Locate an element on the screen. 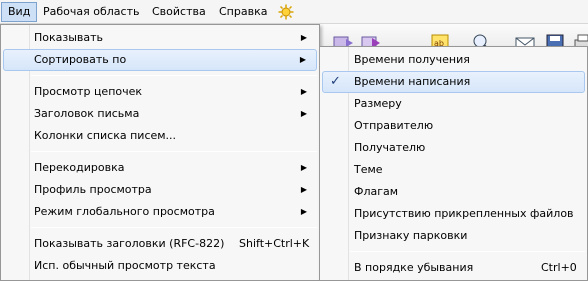 The height and width of the screenshot is (281, 588). menu-workspace: Рабочая область is located at coordinates (91, 12).